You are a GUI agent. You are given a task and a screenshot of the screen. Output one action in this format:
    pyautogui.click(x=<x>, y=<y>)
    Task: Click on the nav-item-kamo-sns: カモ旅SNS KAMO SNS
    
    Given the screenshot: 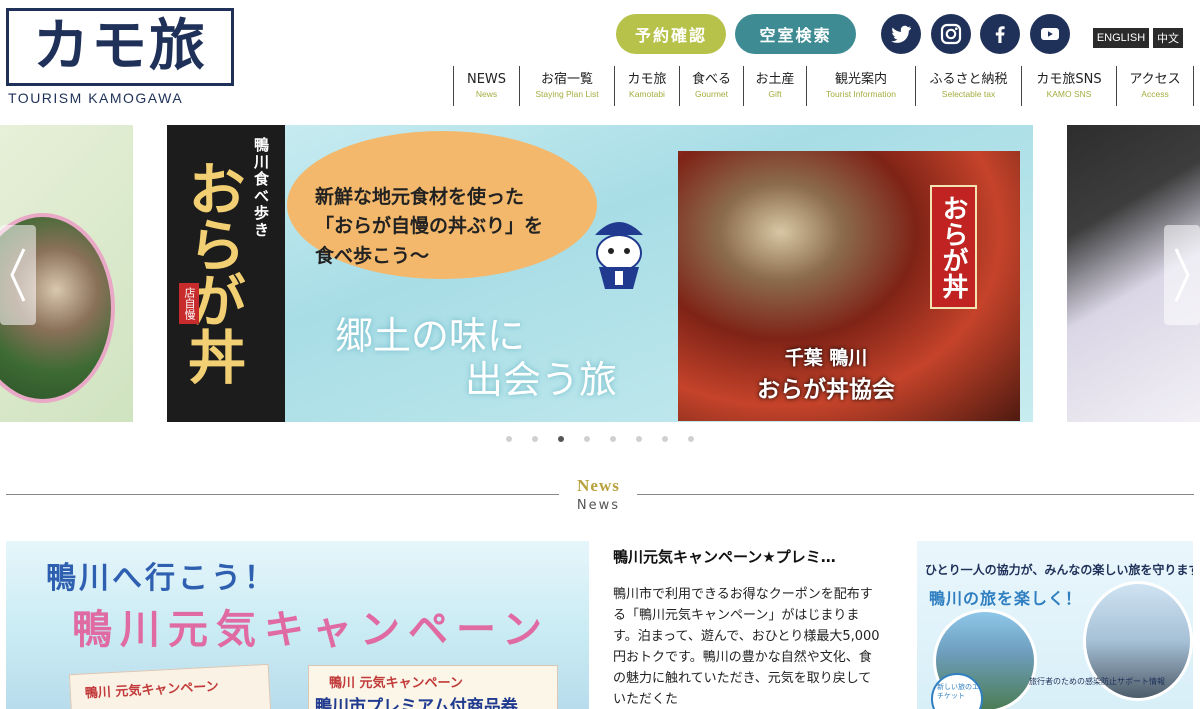 What is the action you would take?
    pyautogui.click(x=1069, y=86)
    